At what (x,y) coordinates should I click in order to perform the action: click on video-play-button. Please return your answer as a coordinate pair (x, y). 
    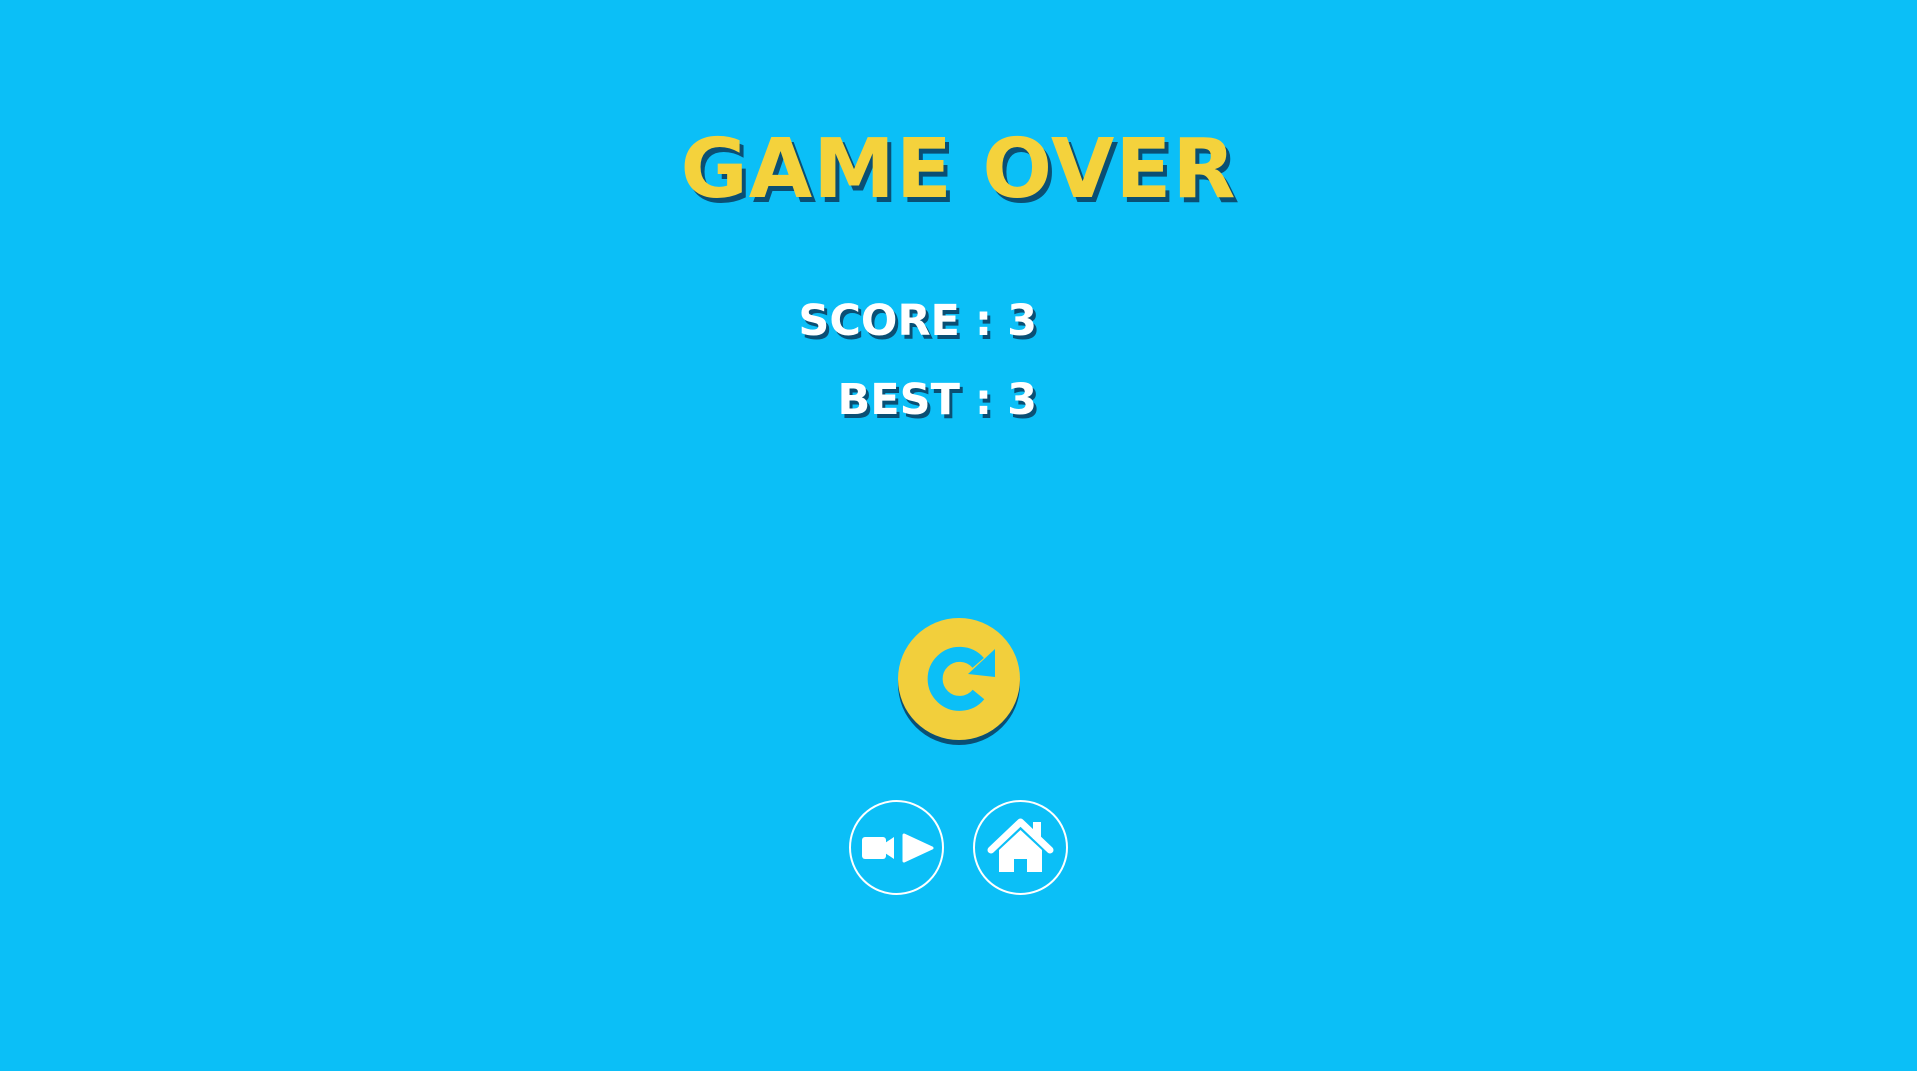
    Looking at the image, I should click on (896, 847).